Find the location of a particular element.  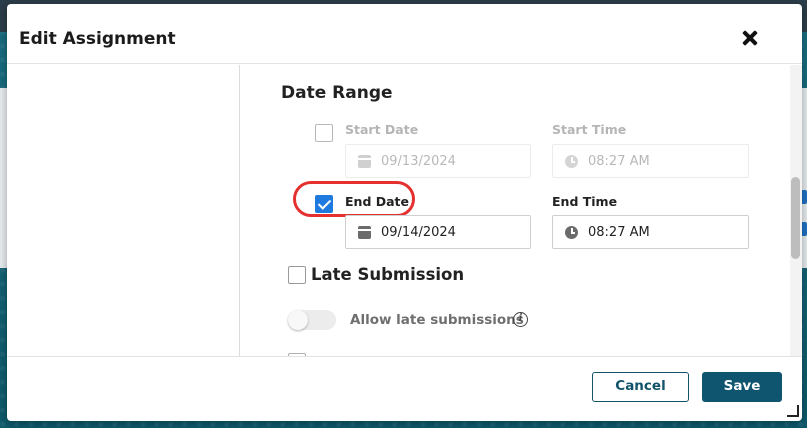

end-time-value: 08:27 AM is located at coordinates (619, 232).